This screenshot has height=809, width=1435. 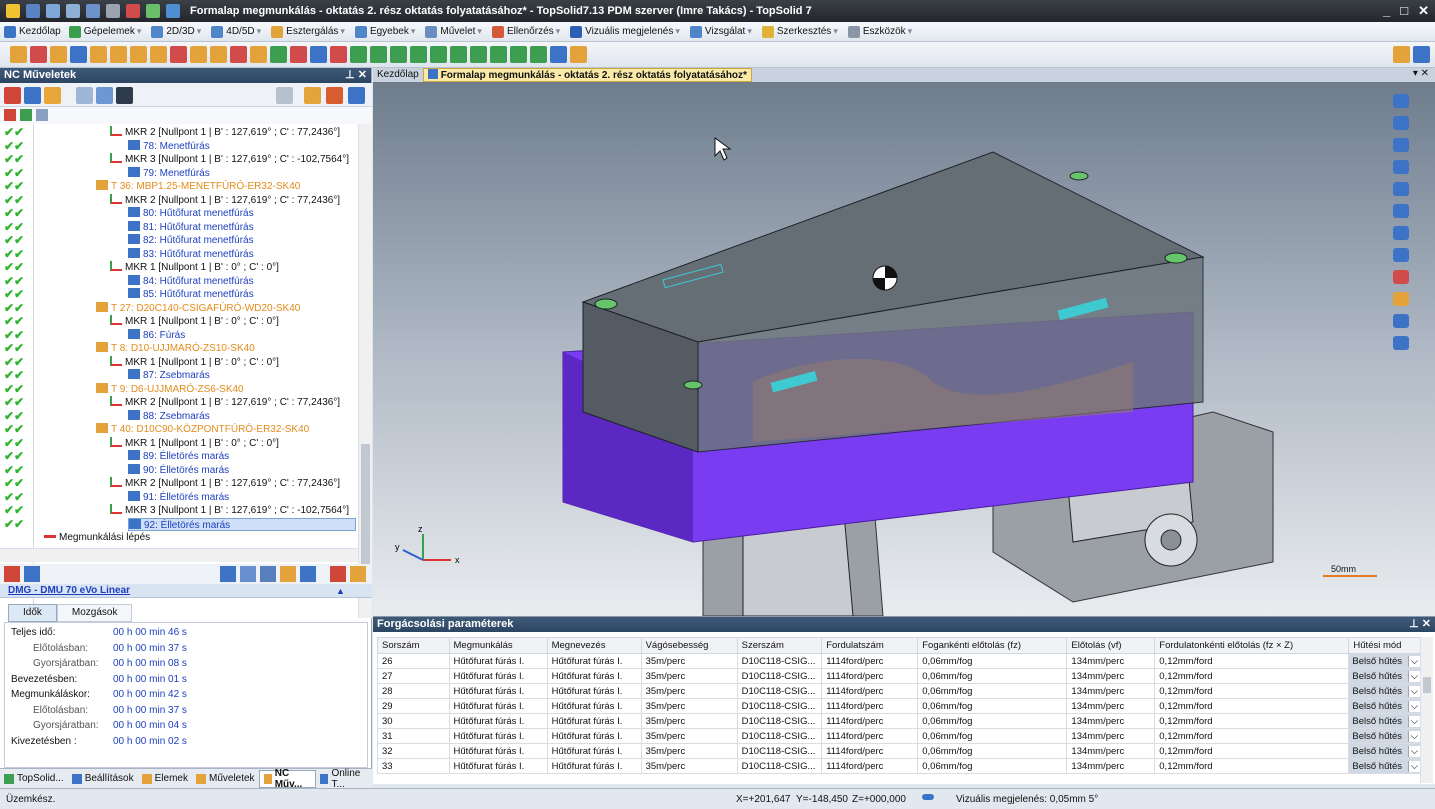 What do you see at coordinates (97, 537) in the screenshot?
I see `tree-step-node: Megmunkálási lépés` at bounding box center [97, 537].